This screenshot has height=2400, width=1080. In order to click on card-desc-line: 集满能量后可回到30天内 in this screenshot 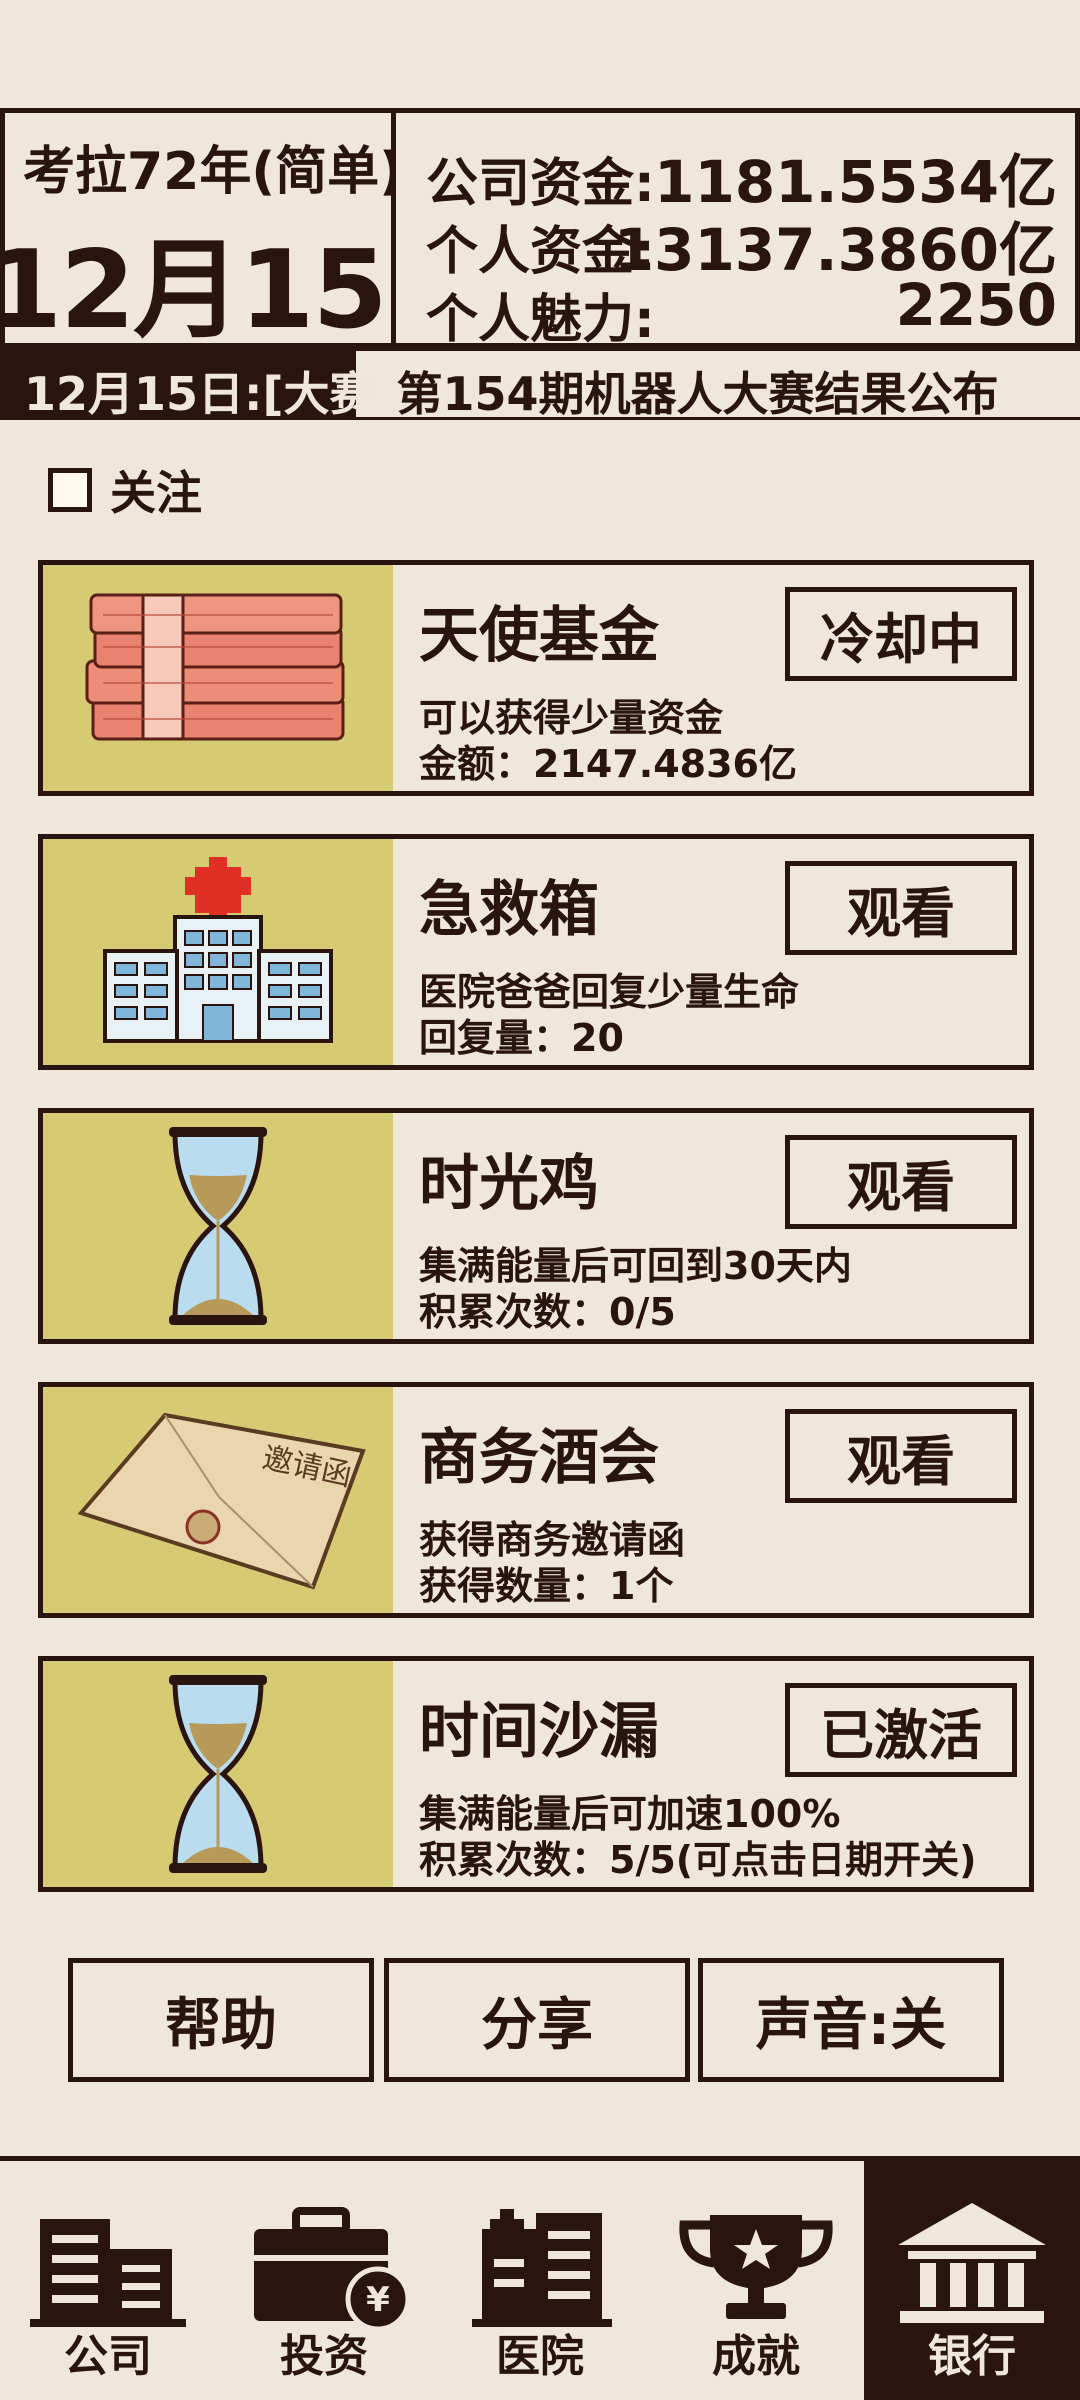, I will do `click(635, 1266)`.